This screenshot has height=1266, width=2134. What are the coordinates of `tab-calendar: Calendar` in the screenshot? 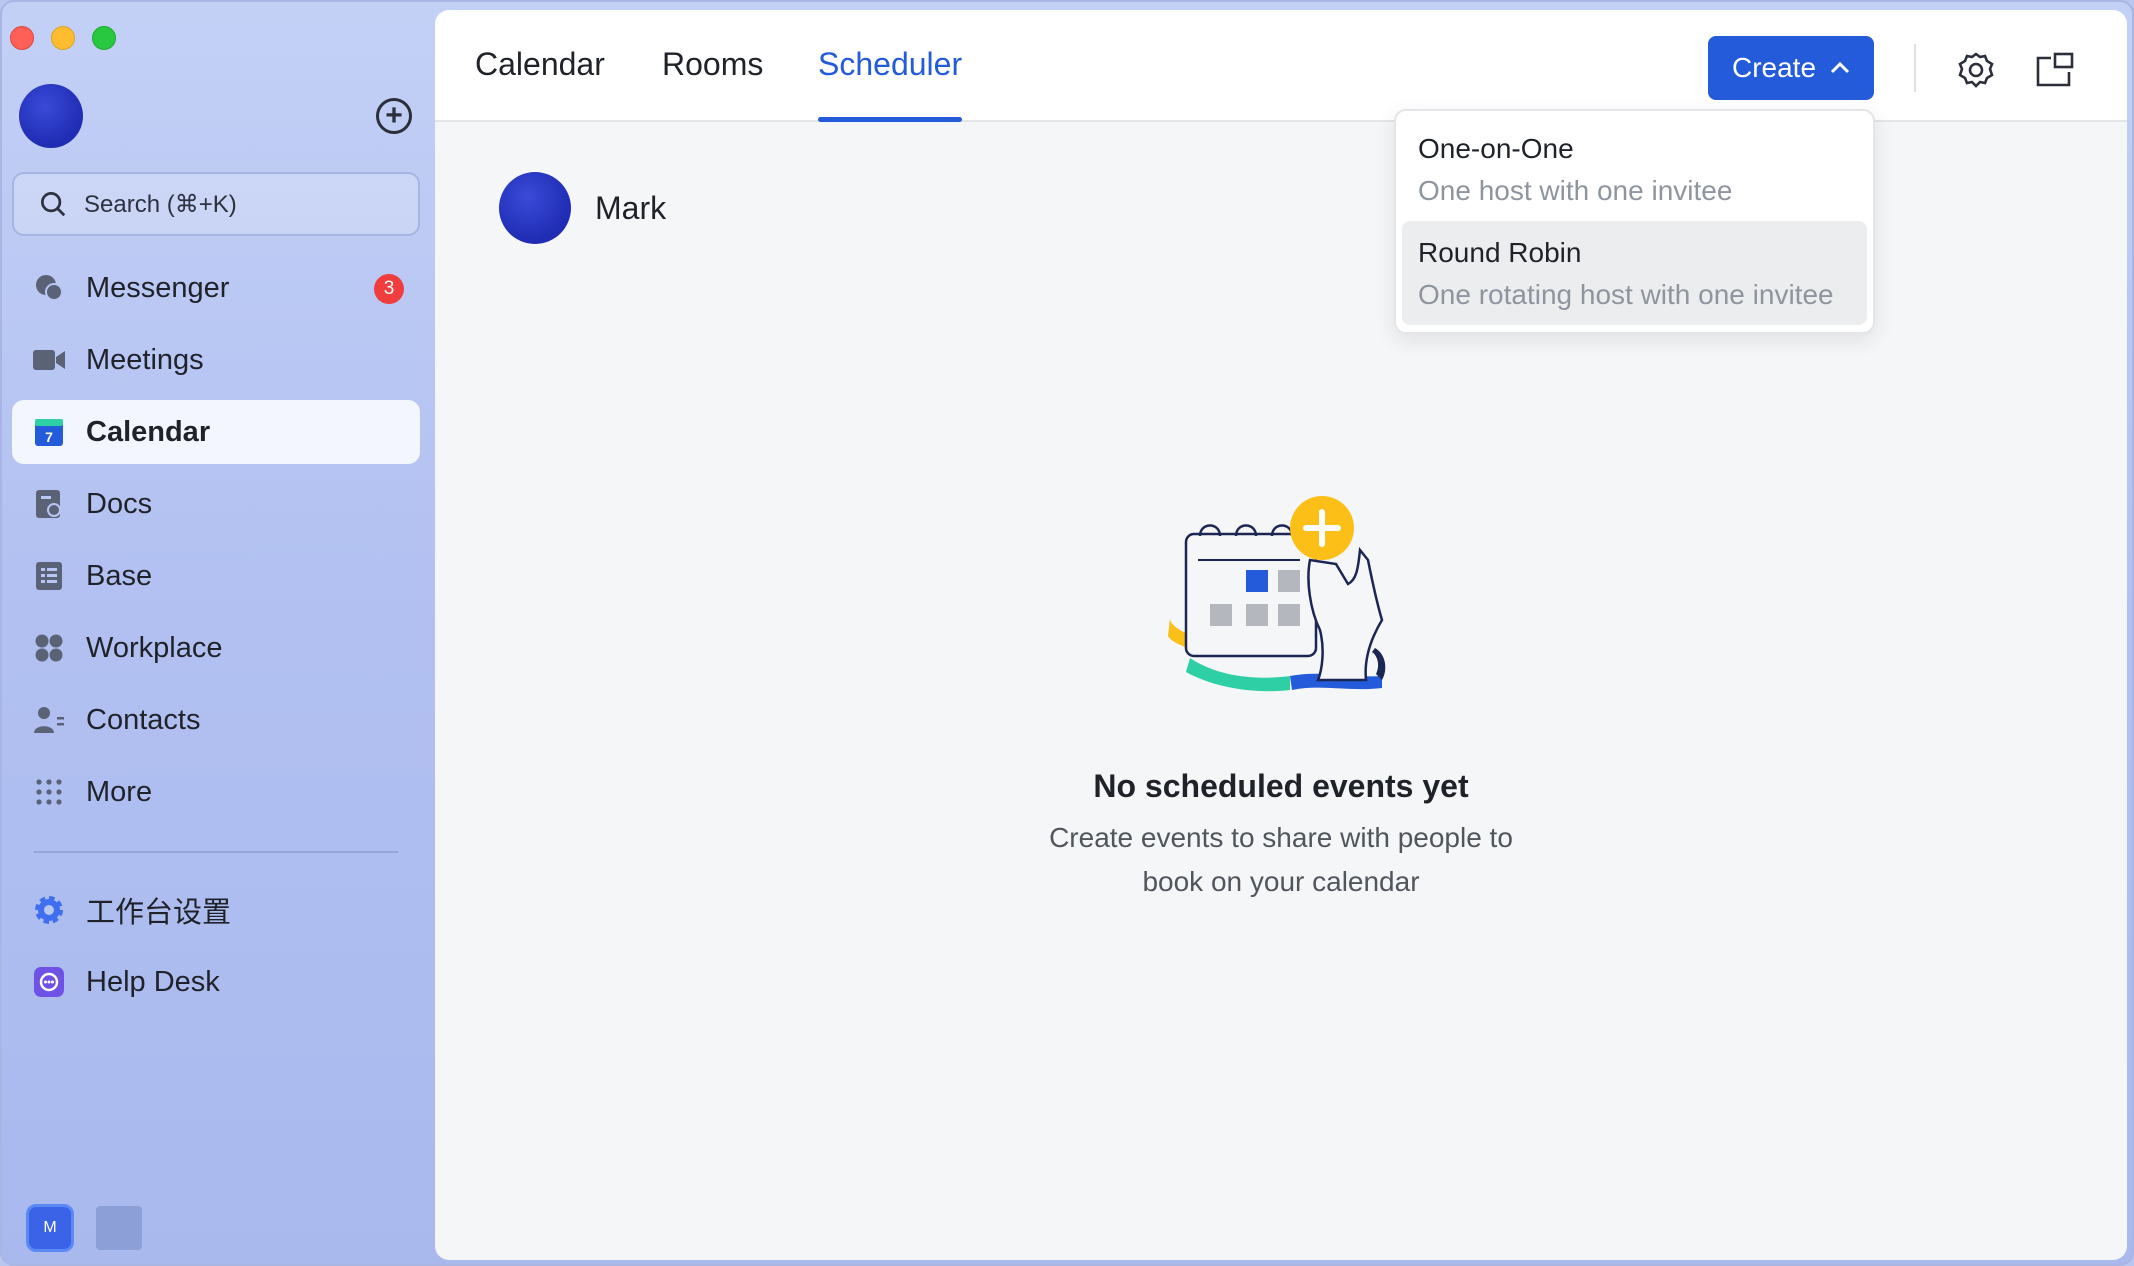 It's located at (540, 84).